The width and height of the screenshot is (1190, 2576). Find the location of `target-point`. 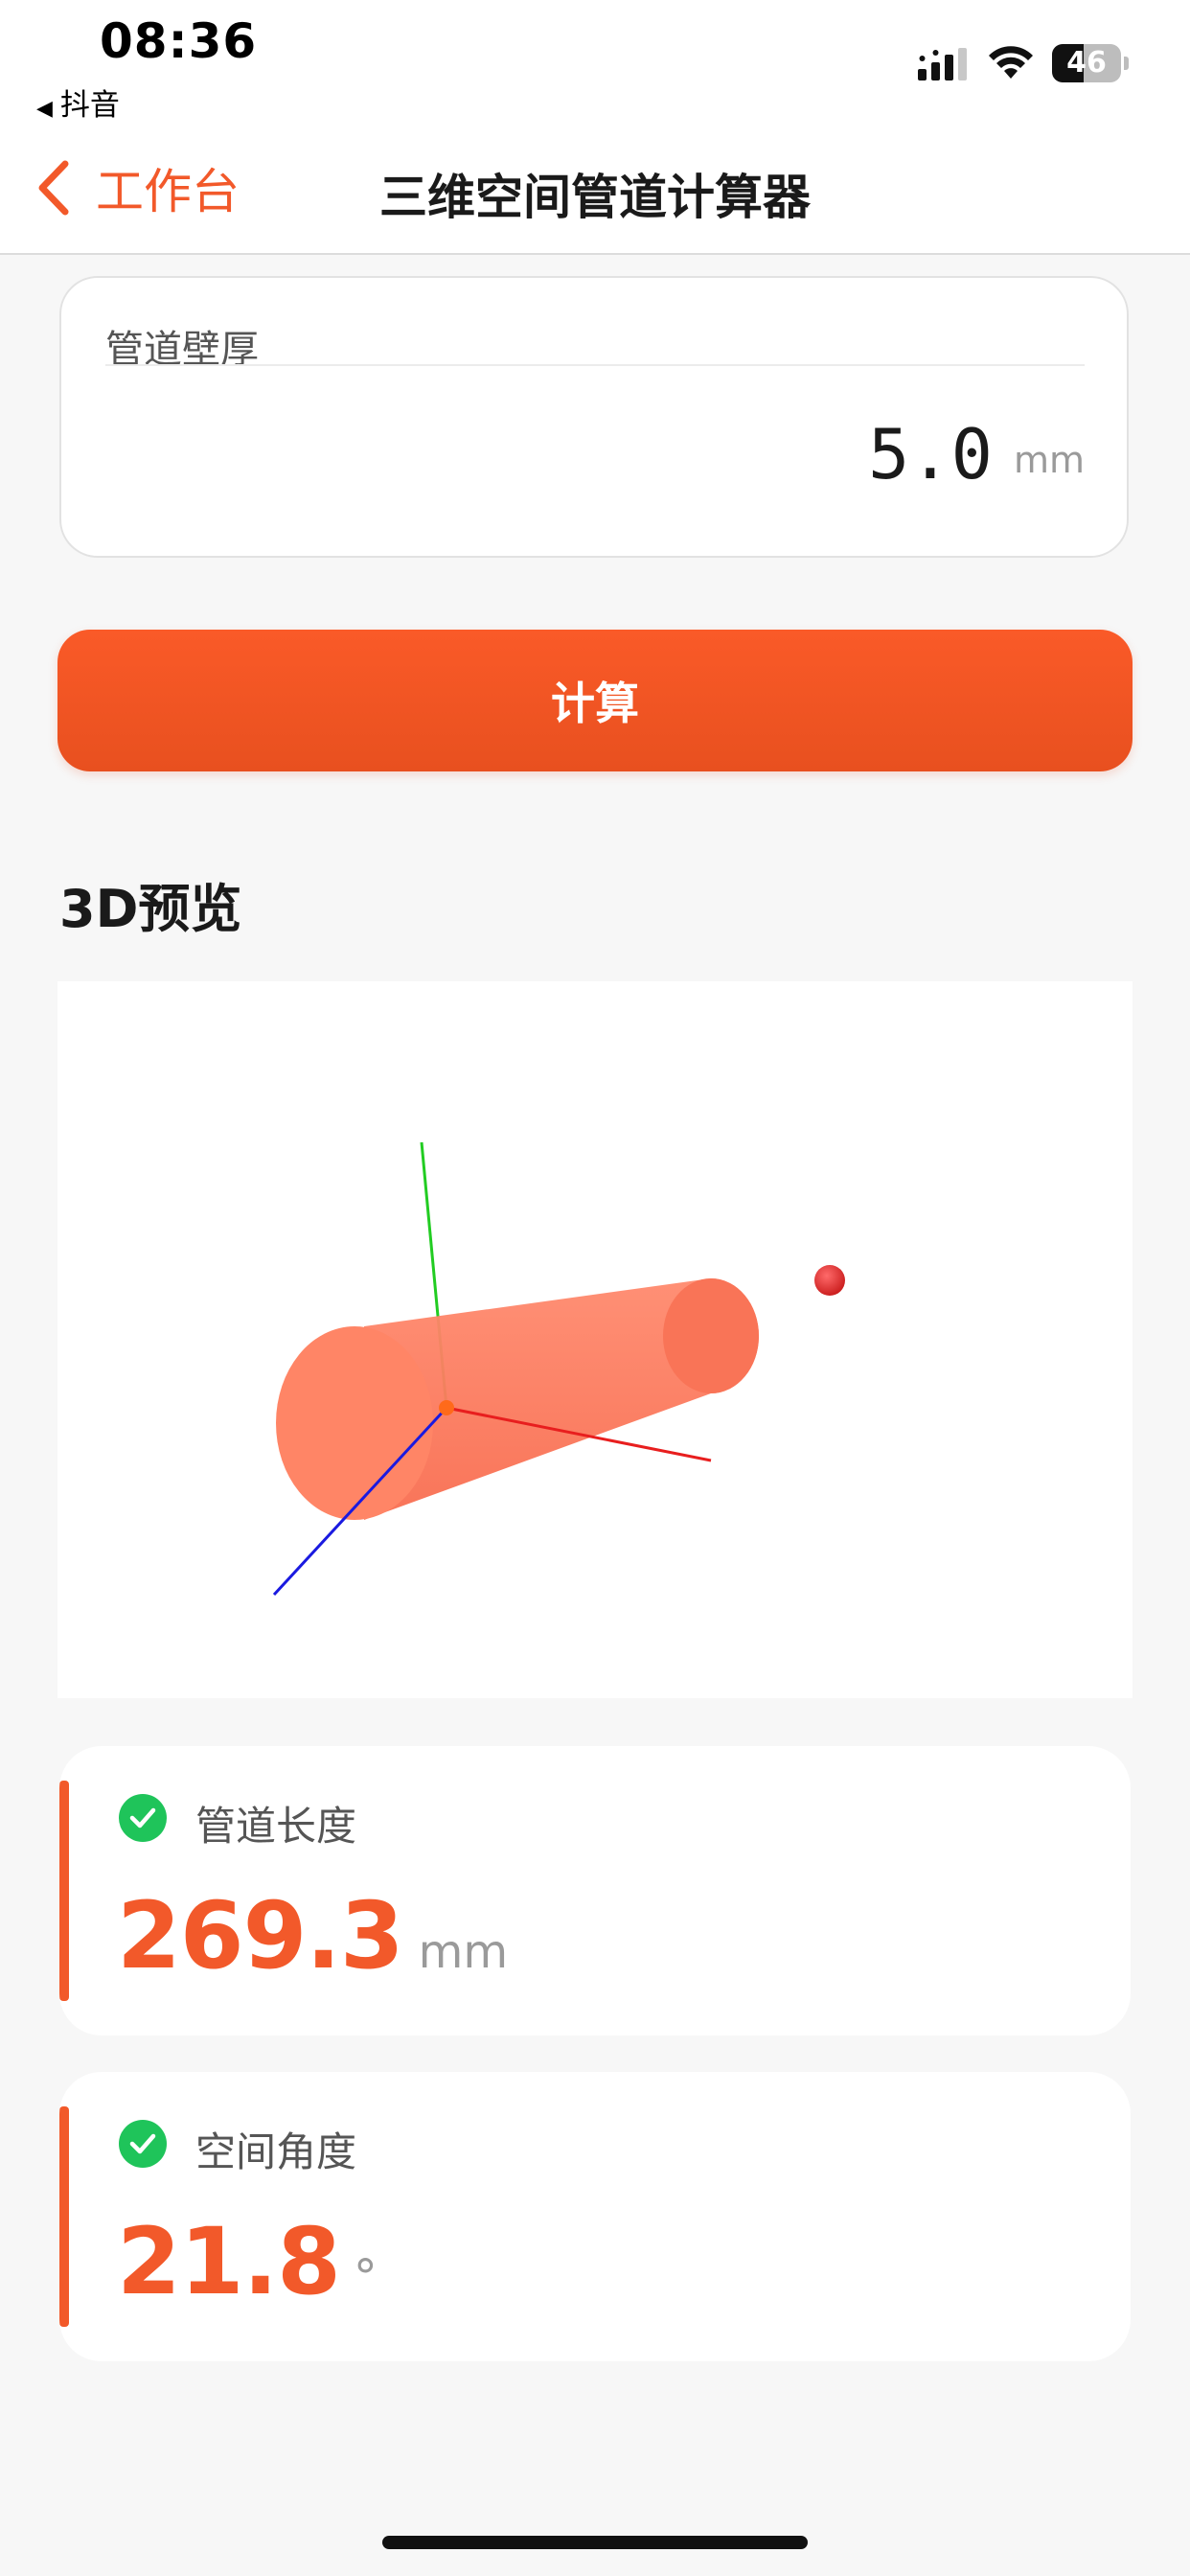

target-point is located at coordinates (829, 1280).